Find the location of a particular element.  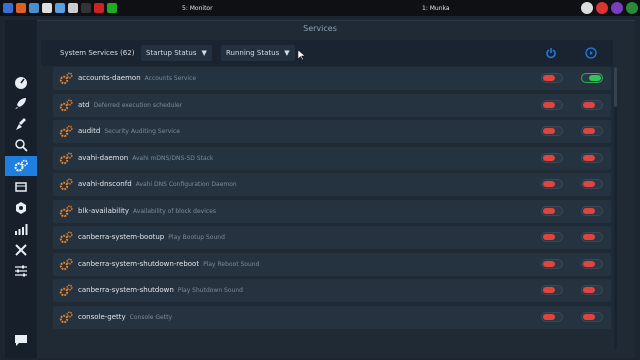

workspace-monitor: 5: Monitor is located at coordinates (197, 8).